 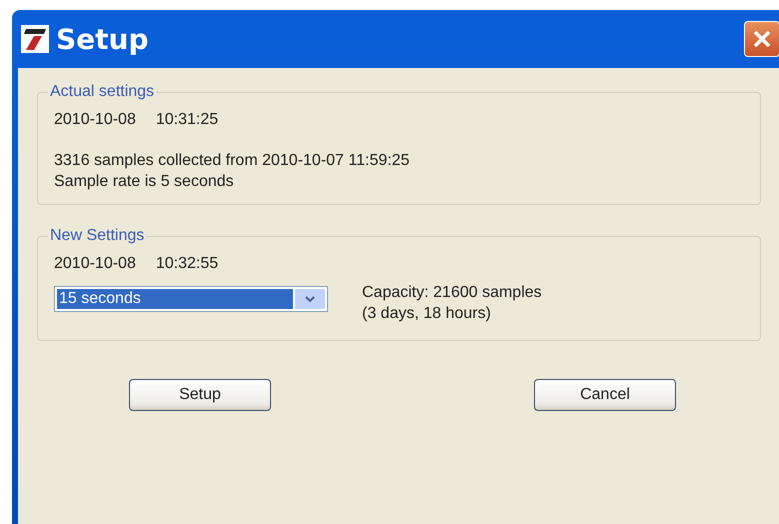 I want to click on info-text: Sample rate is 5 seconds, so click(x=144, y=182).